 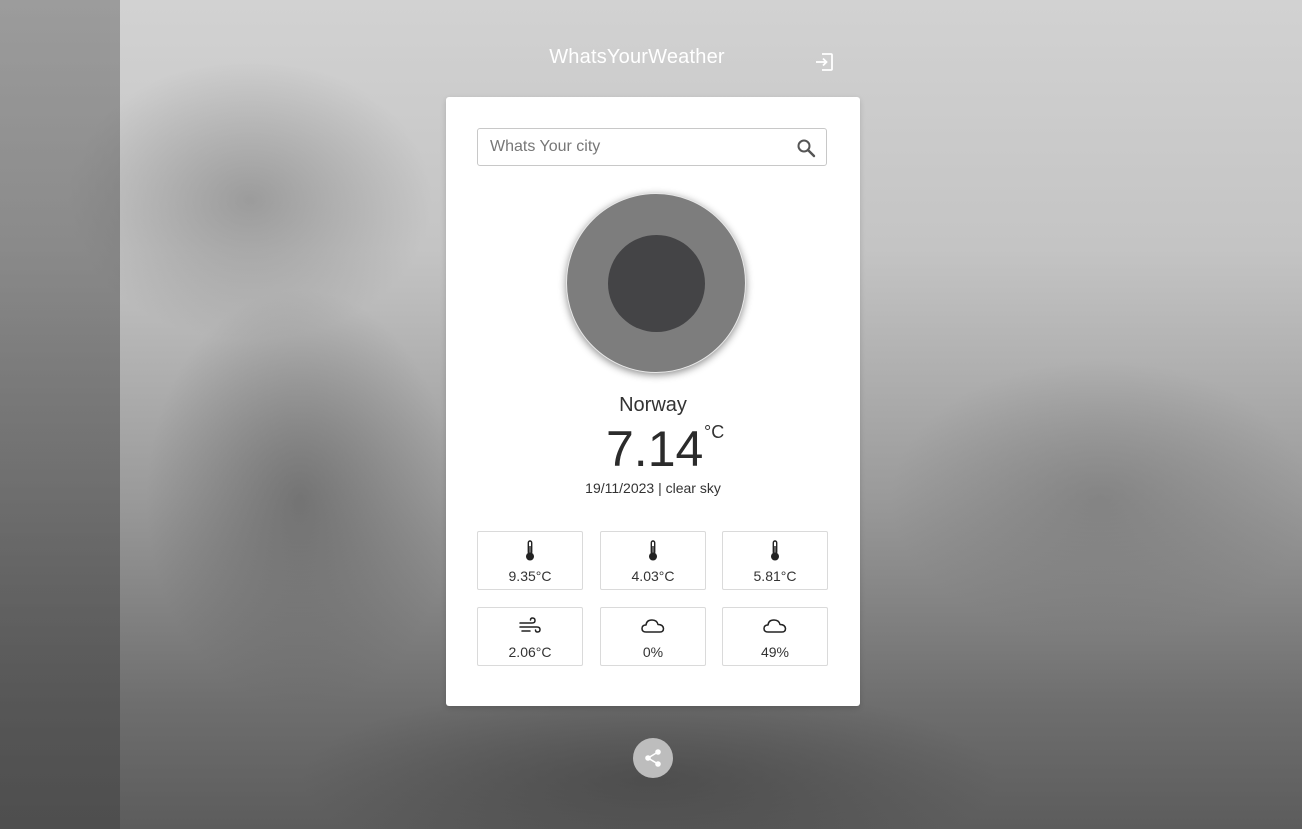 I want to click on date-and-description: 19/11/2023 | clear sky, so click(x=653, y=488).